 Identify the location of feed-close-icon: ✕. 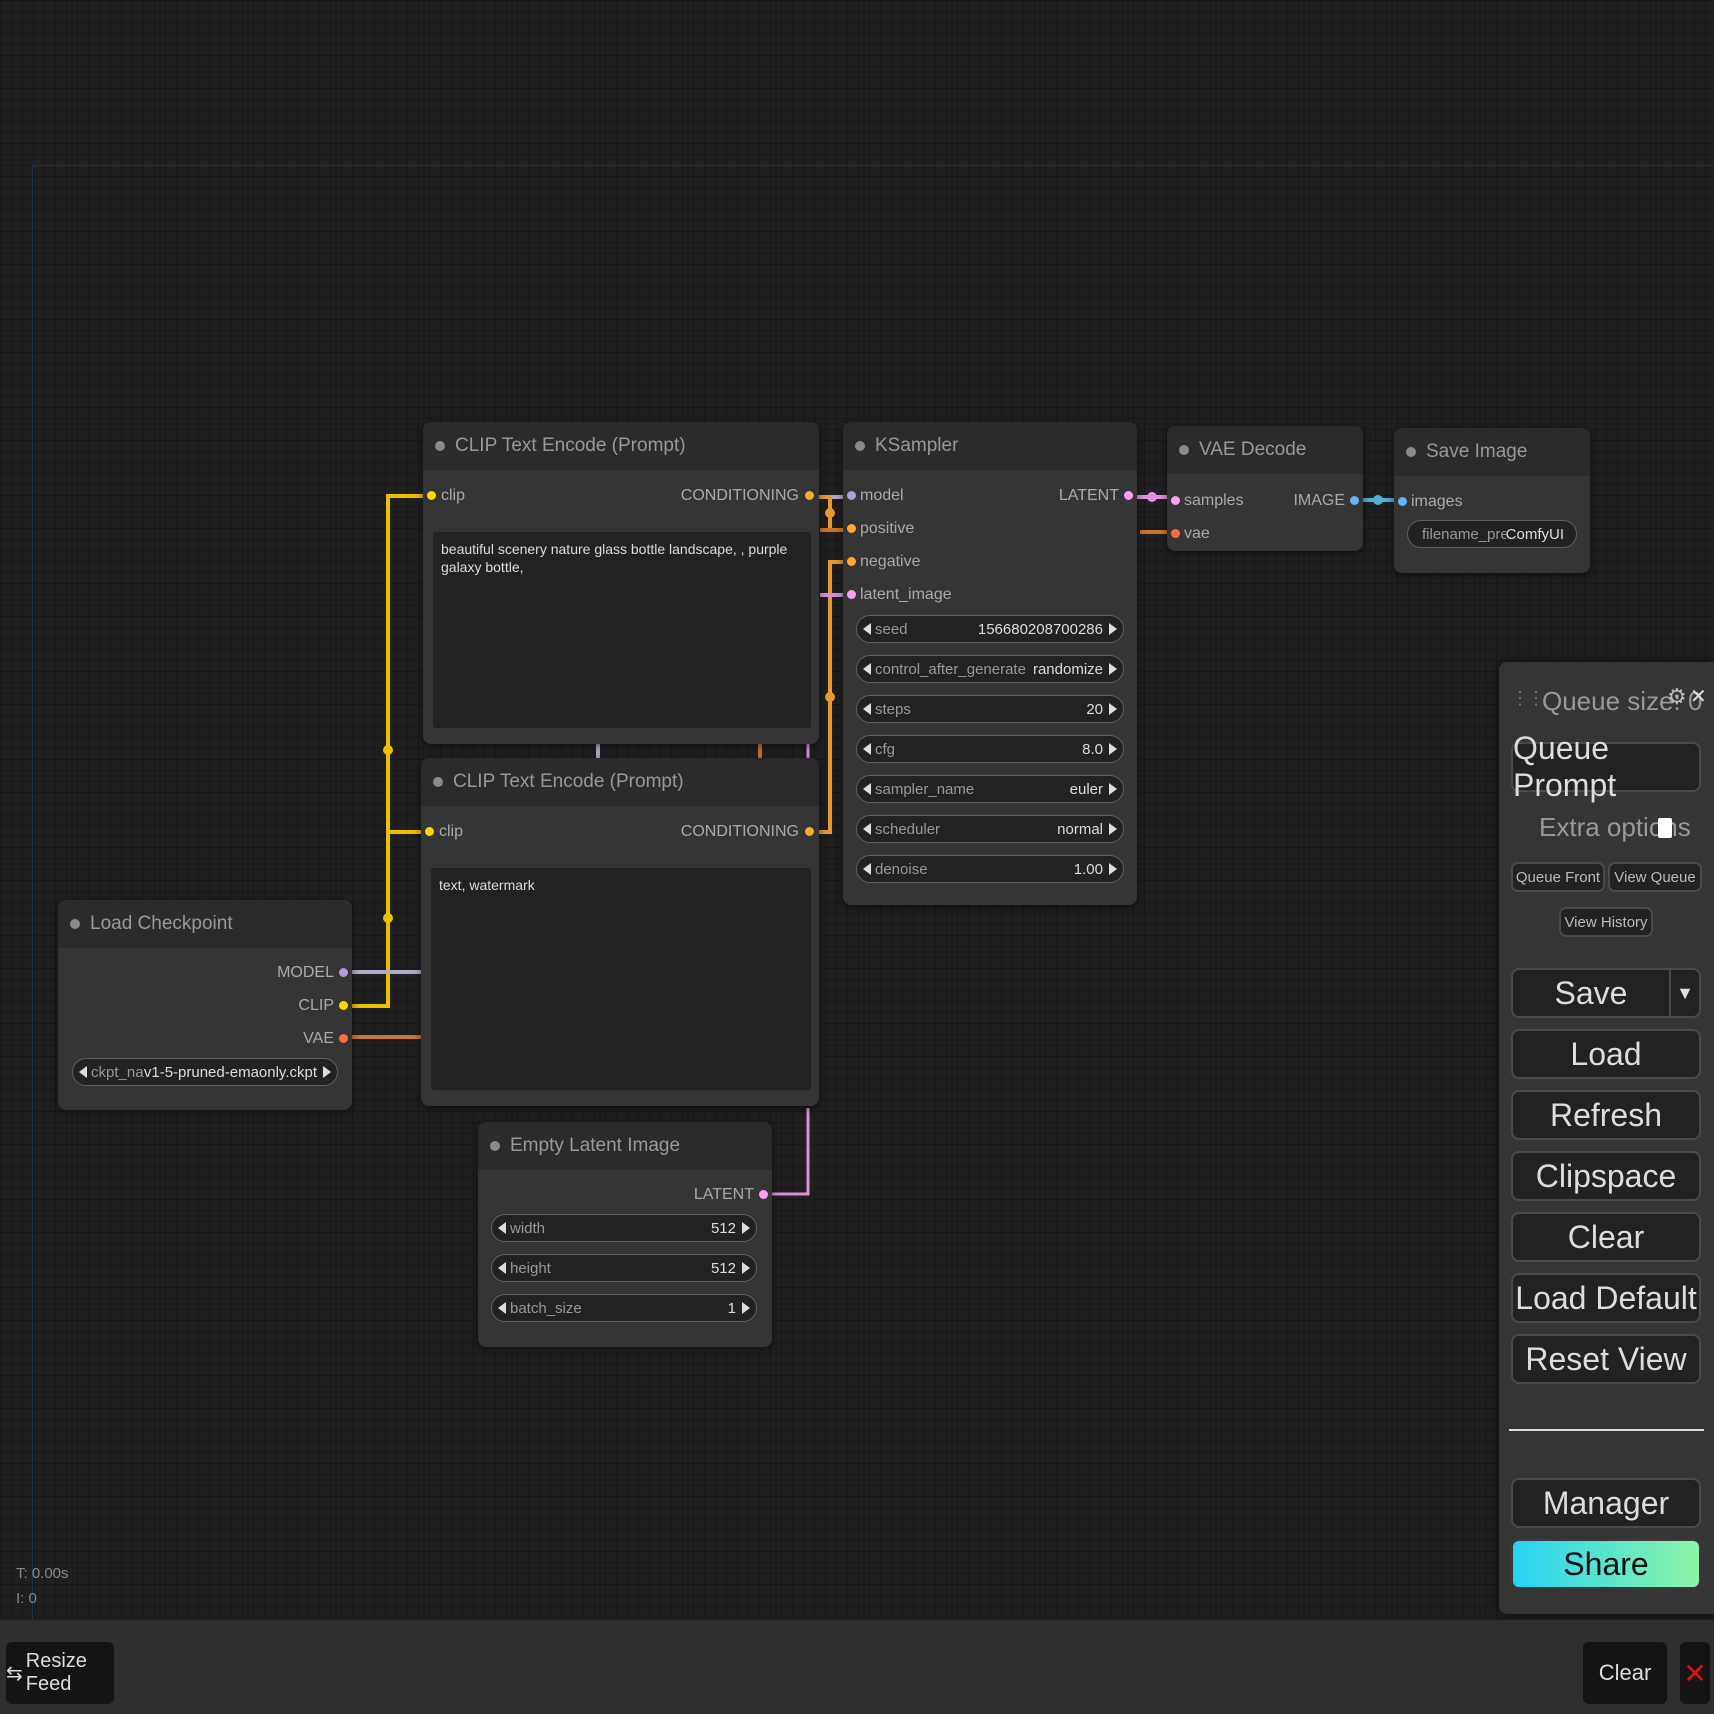
(1695, 1673).